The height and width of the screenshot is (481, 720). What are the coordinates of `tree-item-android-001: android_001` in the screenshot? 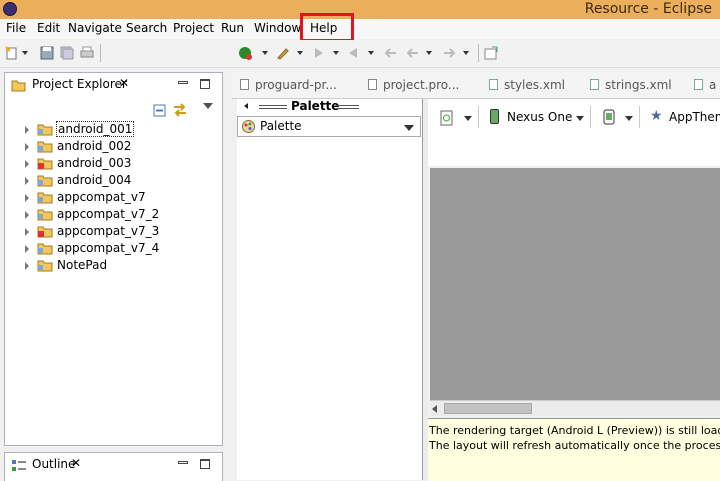 It's located at (125, 129).